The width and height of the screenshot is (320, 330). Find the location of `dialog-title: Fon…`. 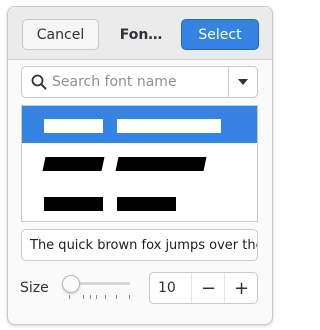

dialog-title: Fon… is located at coordinates (141, 34).